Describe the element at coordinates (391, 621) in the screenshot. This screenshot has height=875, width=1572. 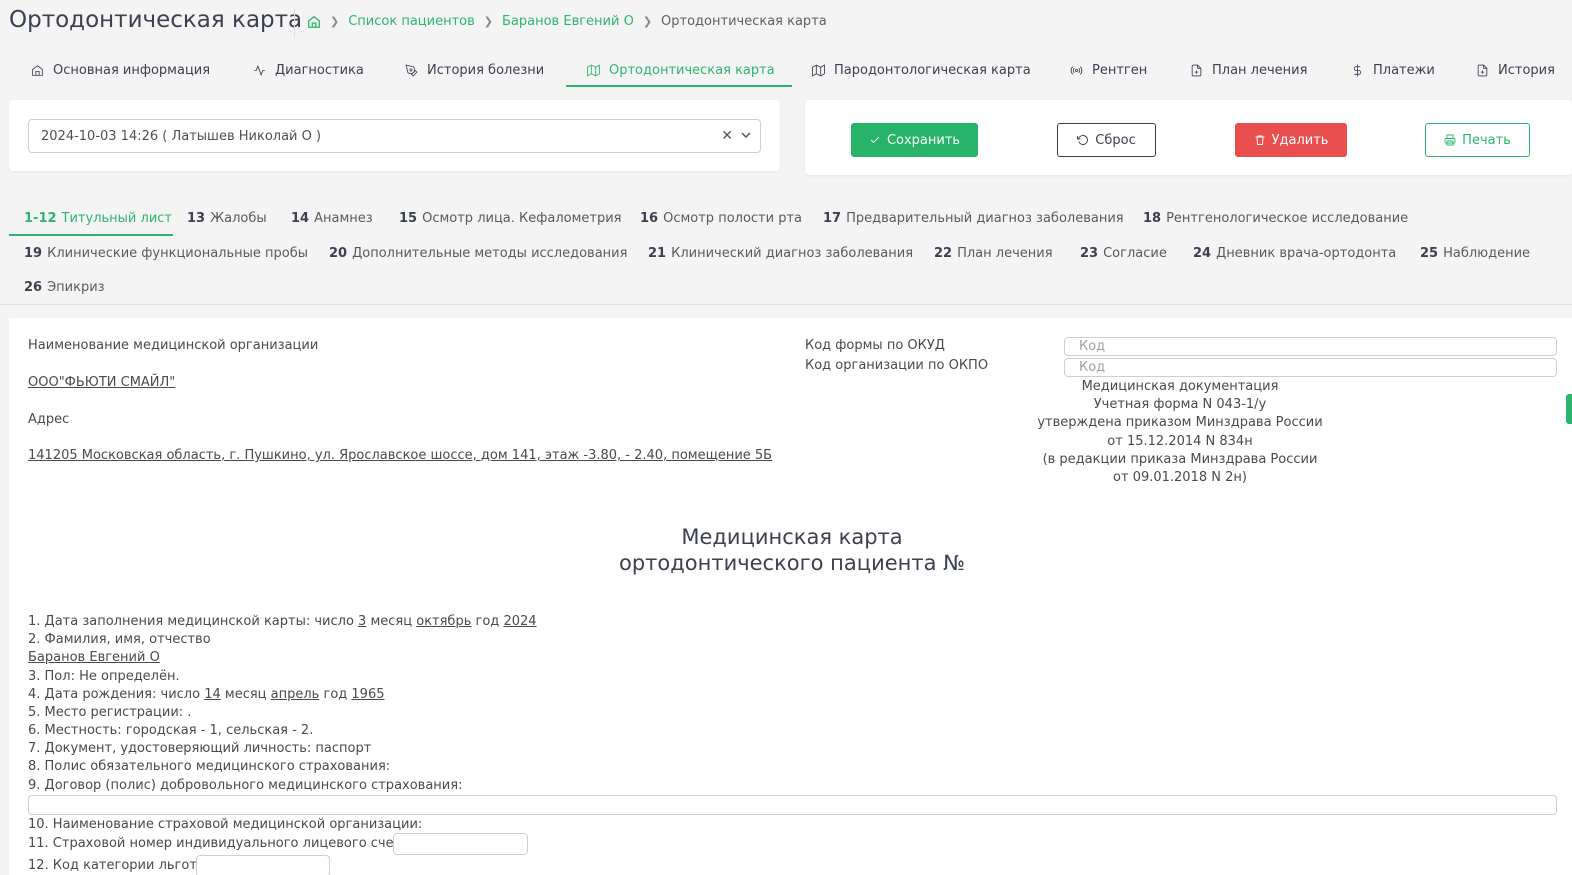
I see `fill-date-month-label: месяц` at that location.